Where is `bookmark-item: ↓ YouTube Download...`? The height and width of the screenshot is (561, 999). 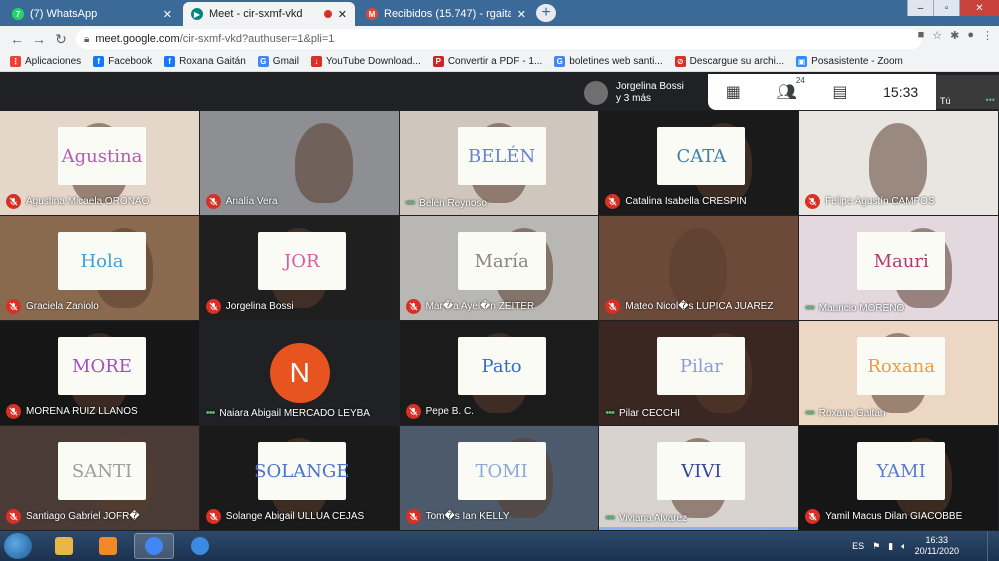
bookmark-item: ↓ YouTube Download... is located at coordinates (365, 61).